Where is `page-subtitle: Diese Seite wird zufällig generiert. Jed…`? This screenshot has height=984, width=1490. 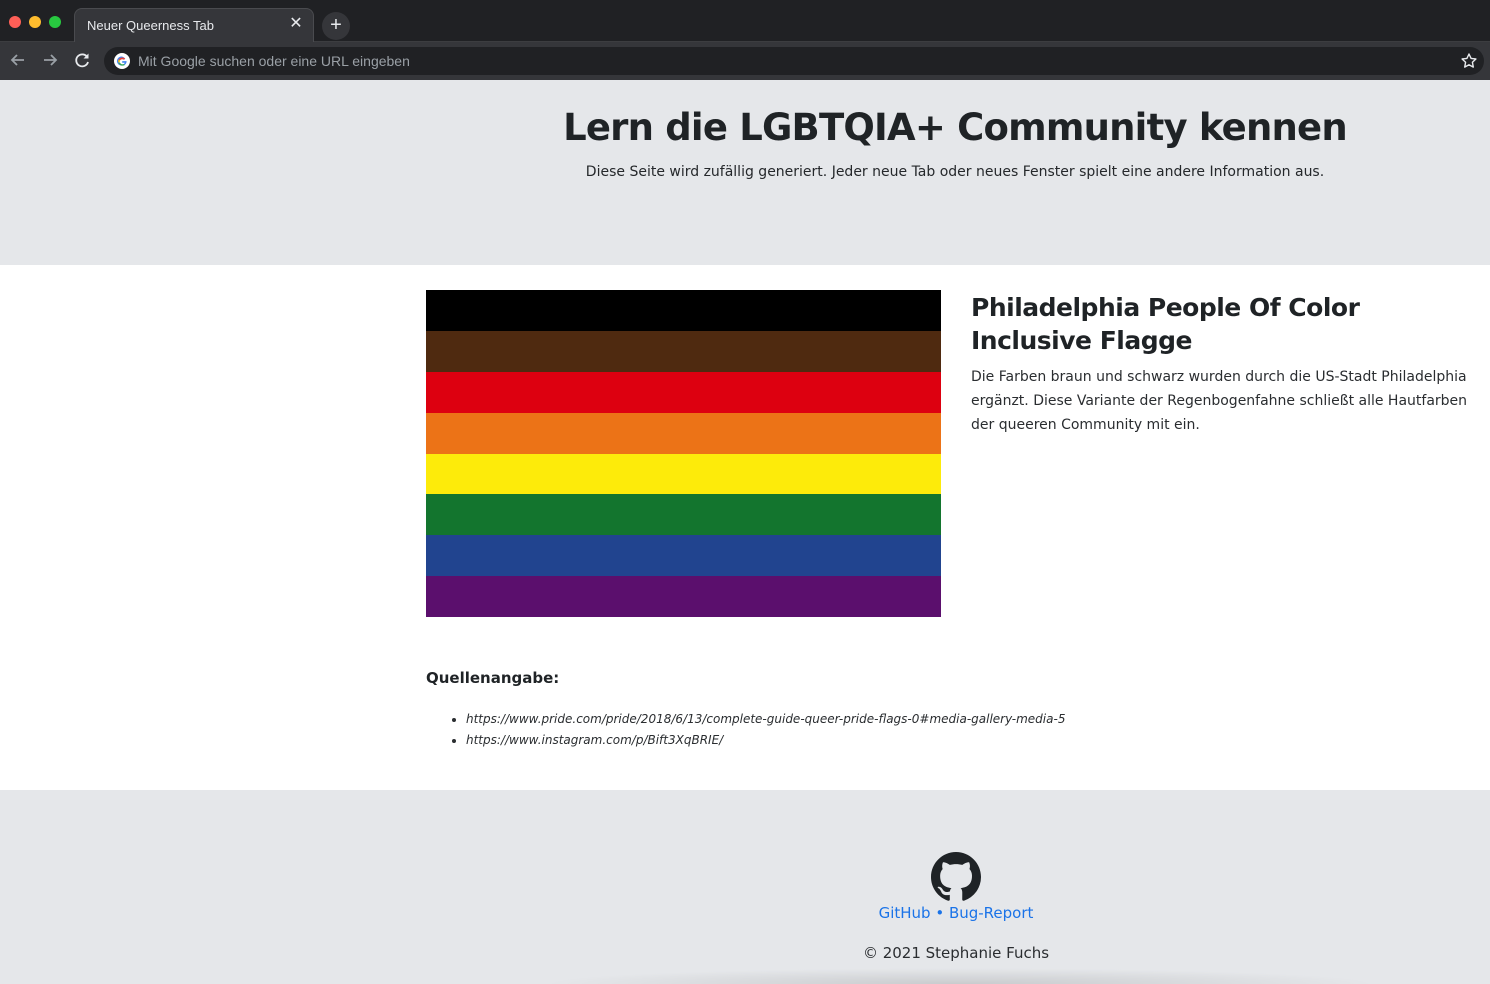
page-subtitle: Diese Seite wird zufällig generiert. Jed… is located at coordinates (955, 172).